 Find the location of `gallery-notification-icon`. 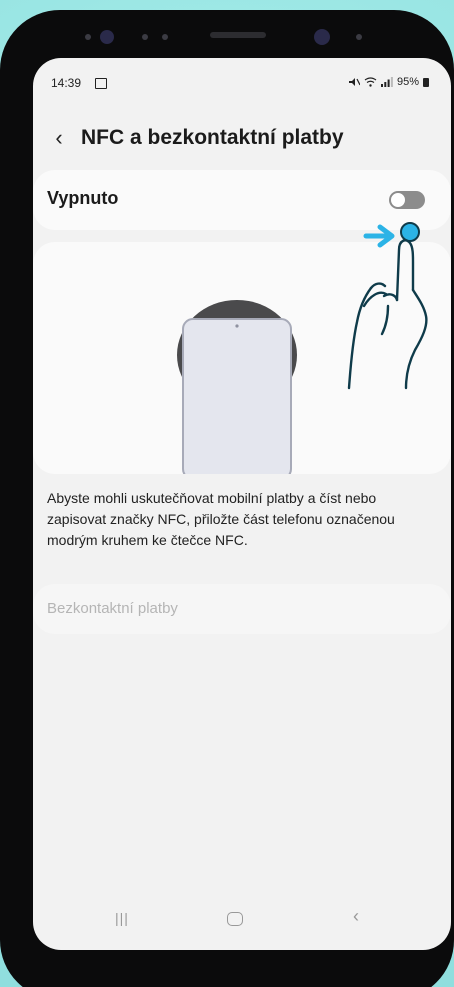

gallery-notification-icon is located at coordinates (101, 83).